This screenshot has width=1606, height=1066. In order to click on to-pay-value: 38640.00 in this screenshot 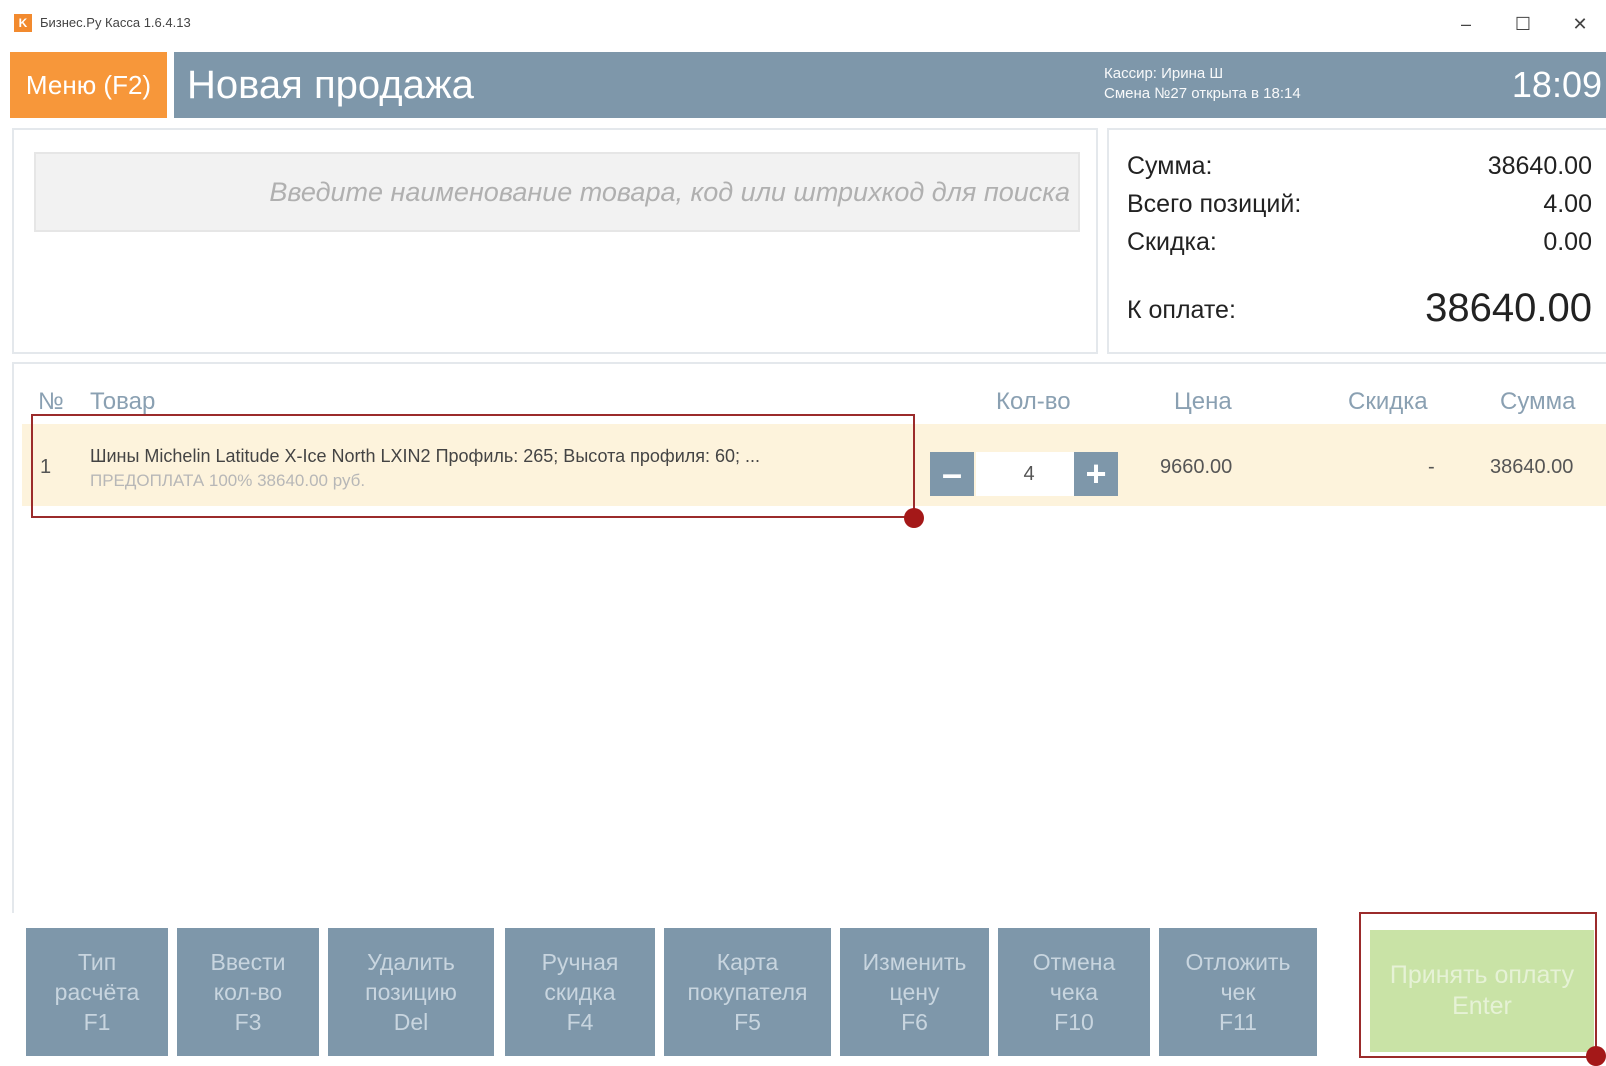, I will do `click(1508, 308)`.